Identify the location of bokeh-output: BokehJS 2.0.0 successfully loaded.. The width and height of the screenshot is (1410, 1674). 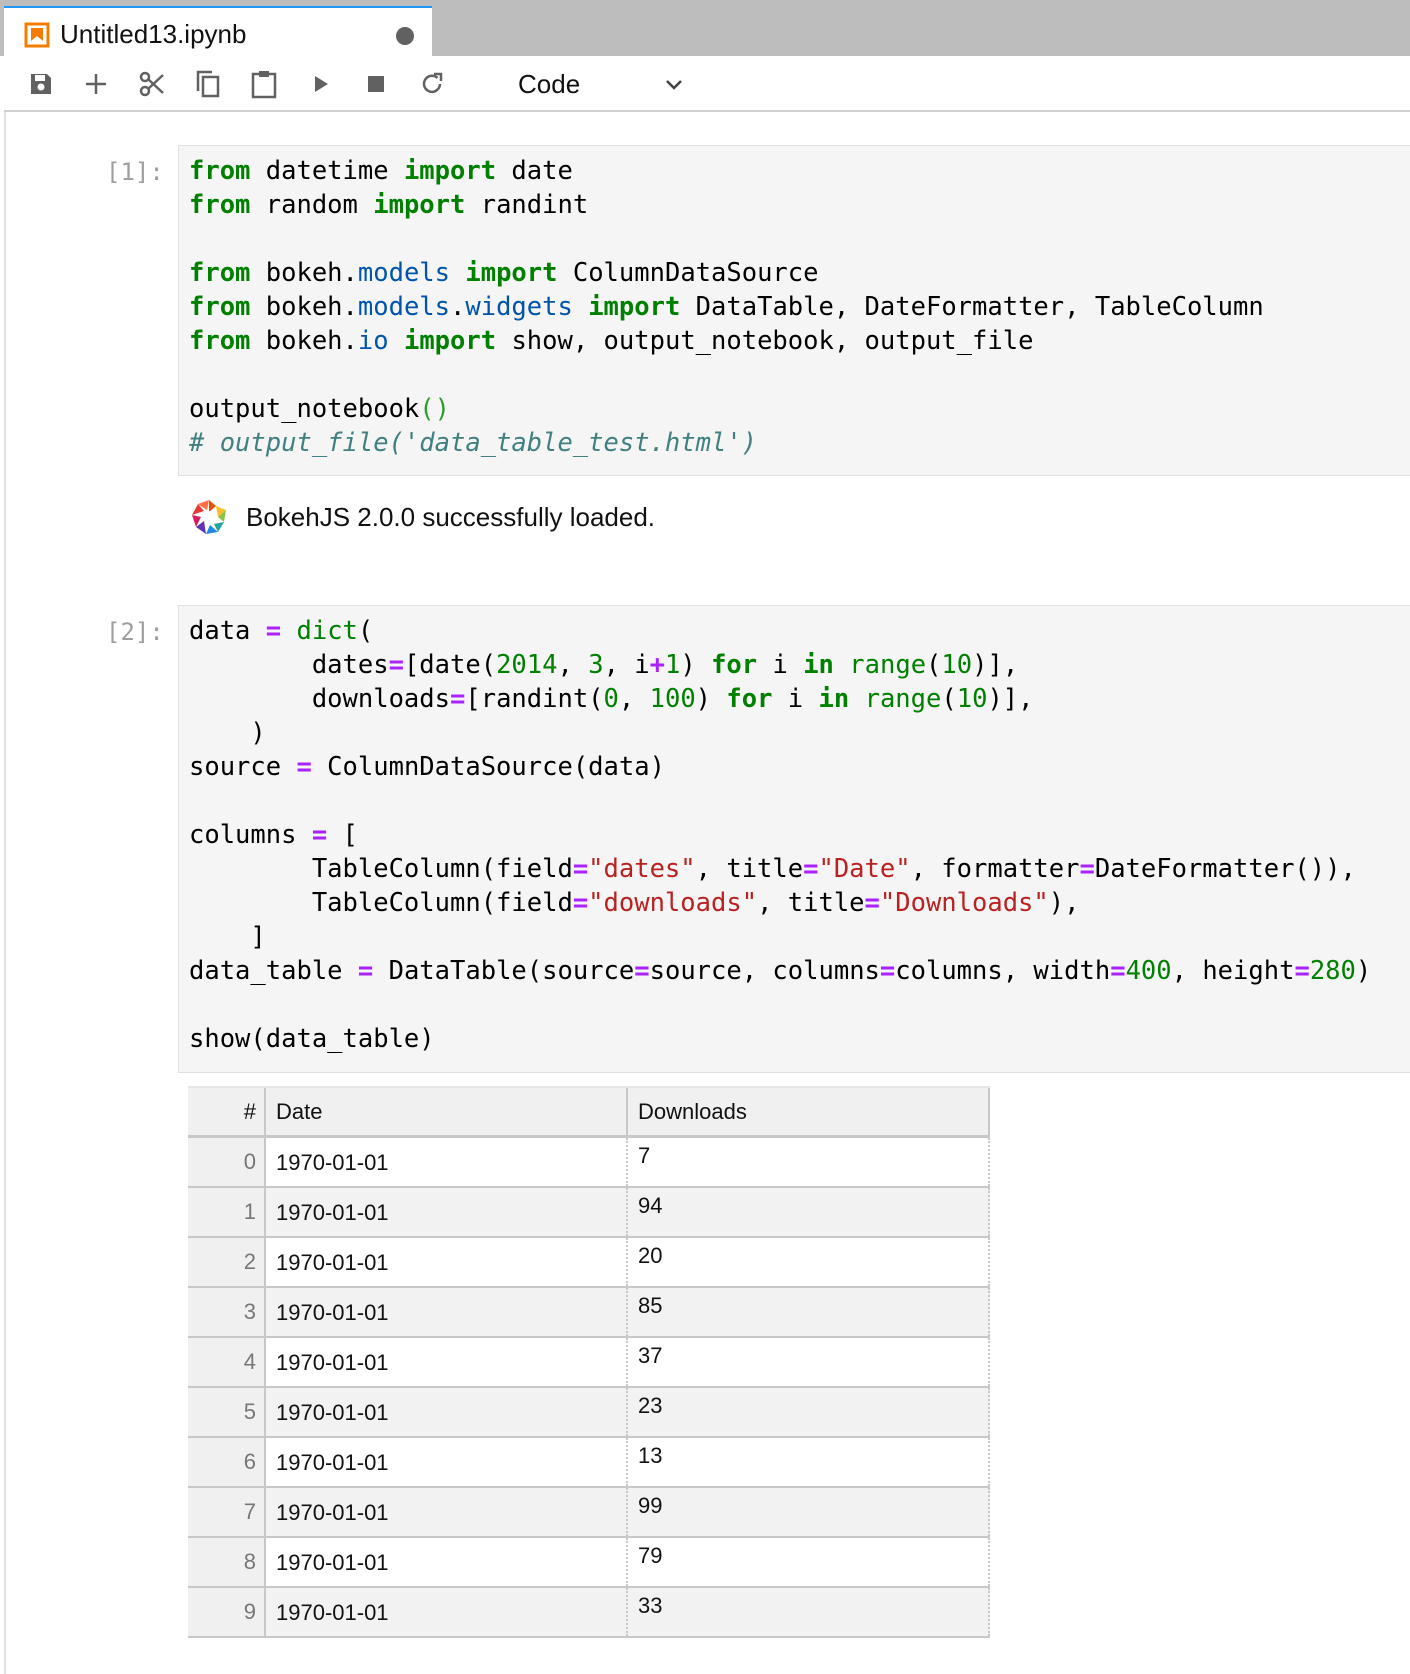
(421, 517).